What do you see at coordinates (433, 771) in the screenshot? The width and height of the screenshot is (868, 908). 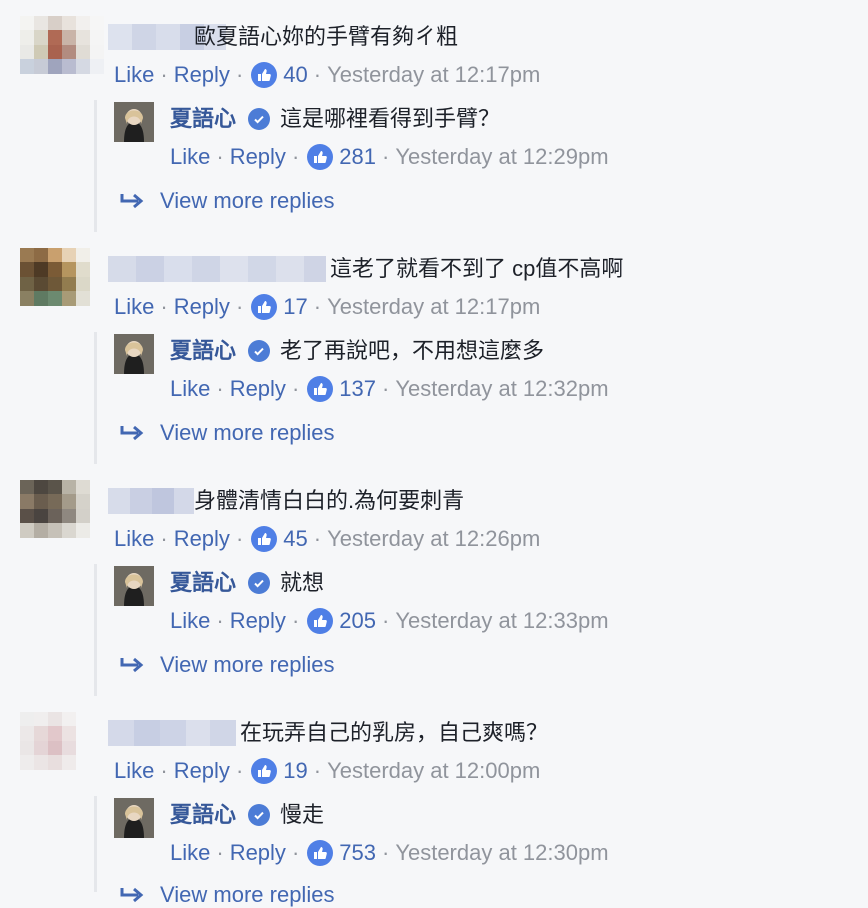 I see `timestamp: Yesterday at 12:00pm` at bounding box center [433, 771].